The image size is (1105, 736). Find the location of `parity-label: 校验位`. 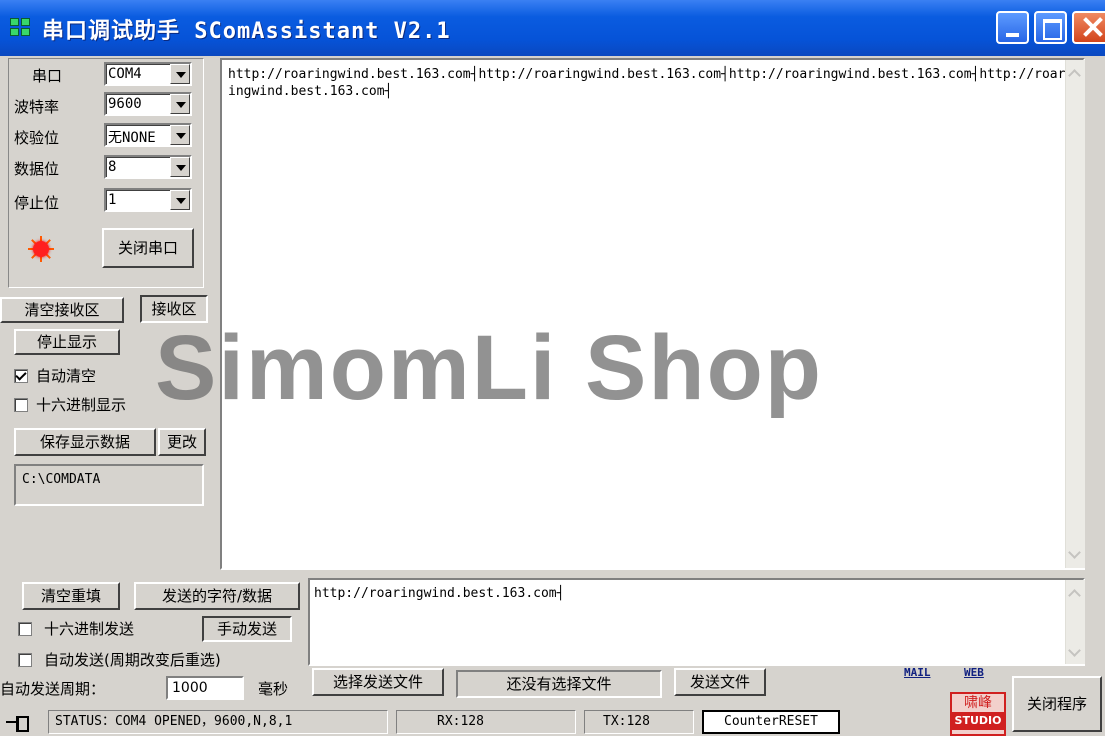

parity-label: 校验位 is located at coordinates (37, 138).